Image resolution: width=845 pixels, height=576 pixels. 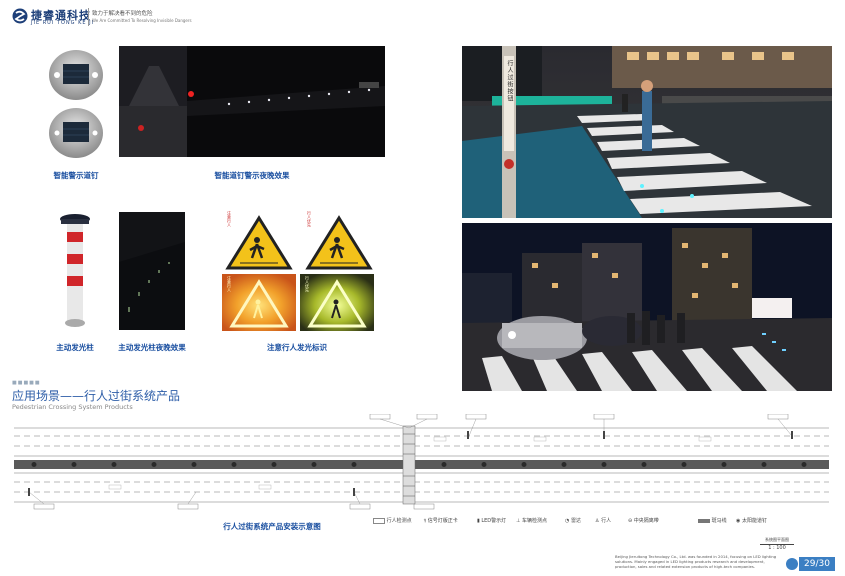 What do you see at coordinates (792, 564) in the screenshot?
I see `page-badge-icon` at bounding box center [792, 564].